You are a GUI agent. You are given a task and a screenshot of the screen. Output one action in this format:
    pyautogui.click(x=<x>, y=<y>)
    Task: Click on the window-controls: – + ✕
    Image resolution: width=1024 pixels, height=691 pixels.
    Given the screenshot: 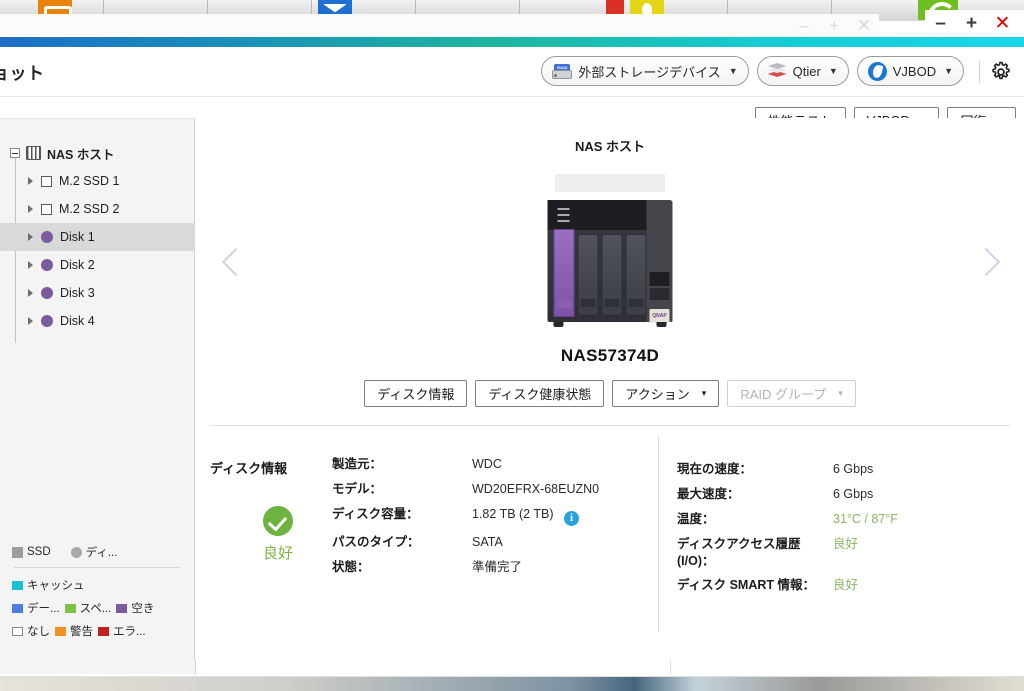 What is the action you would take?
    pyautogui.click(x=974, y=24)
    